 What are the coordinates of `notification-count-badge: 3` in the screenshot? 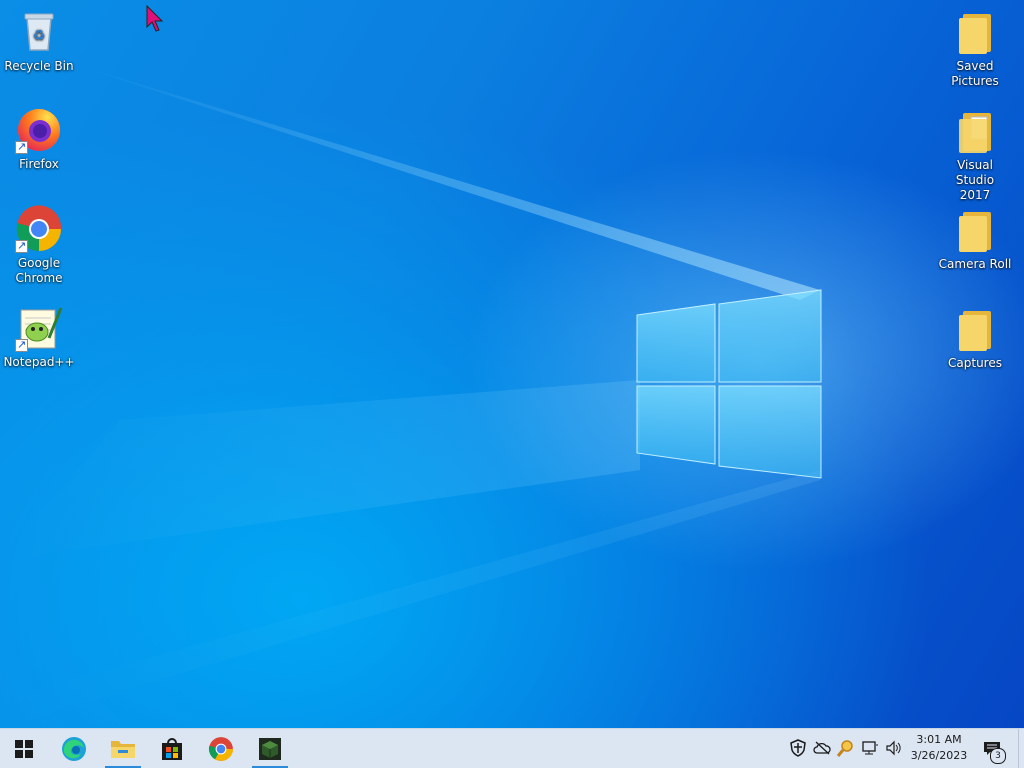 It's located at (998, 756).